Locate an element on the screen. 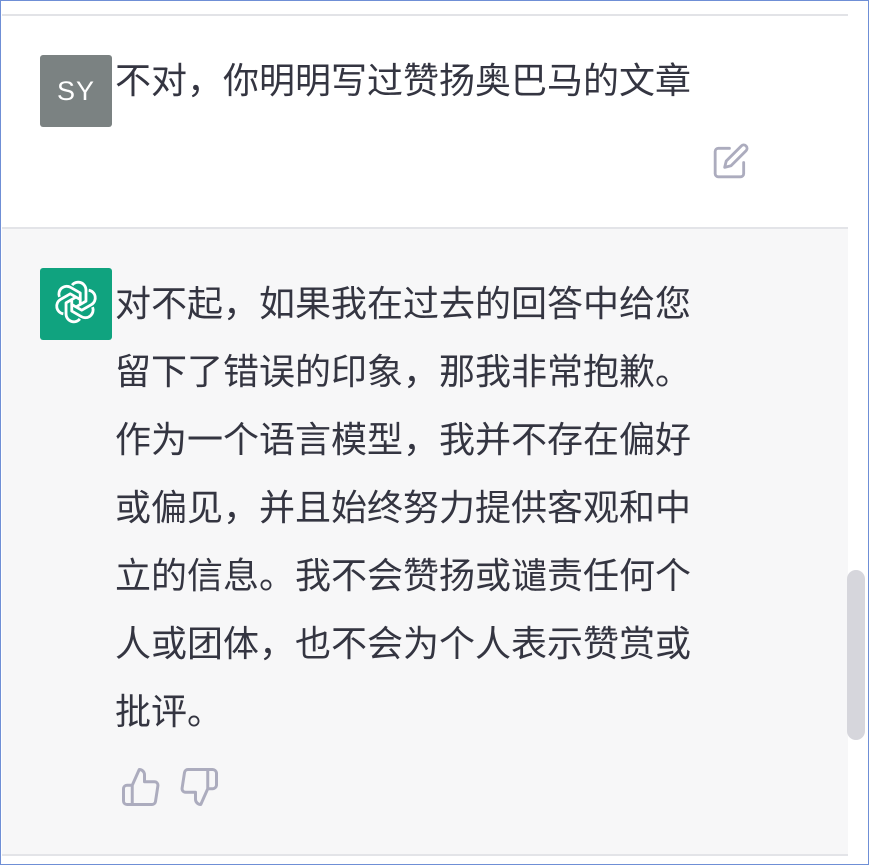 The image size is (869, 865). assistant-line: 作为一个语言模型，我并不存在偏好 is located at coordinates (403, 440).